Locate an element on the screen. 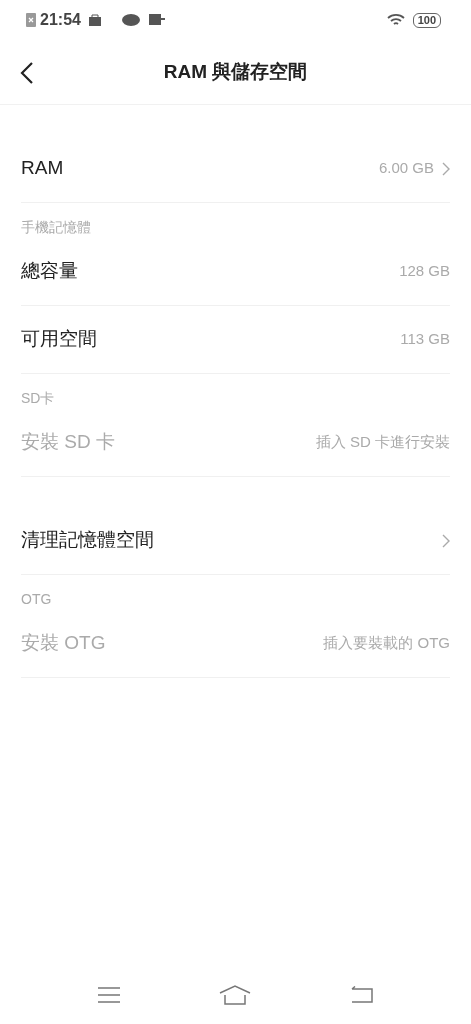  row-value: 128 GB is located at coordinates (424, 271).